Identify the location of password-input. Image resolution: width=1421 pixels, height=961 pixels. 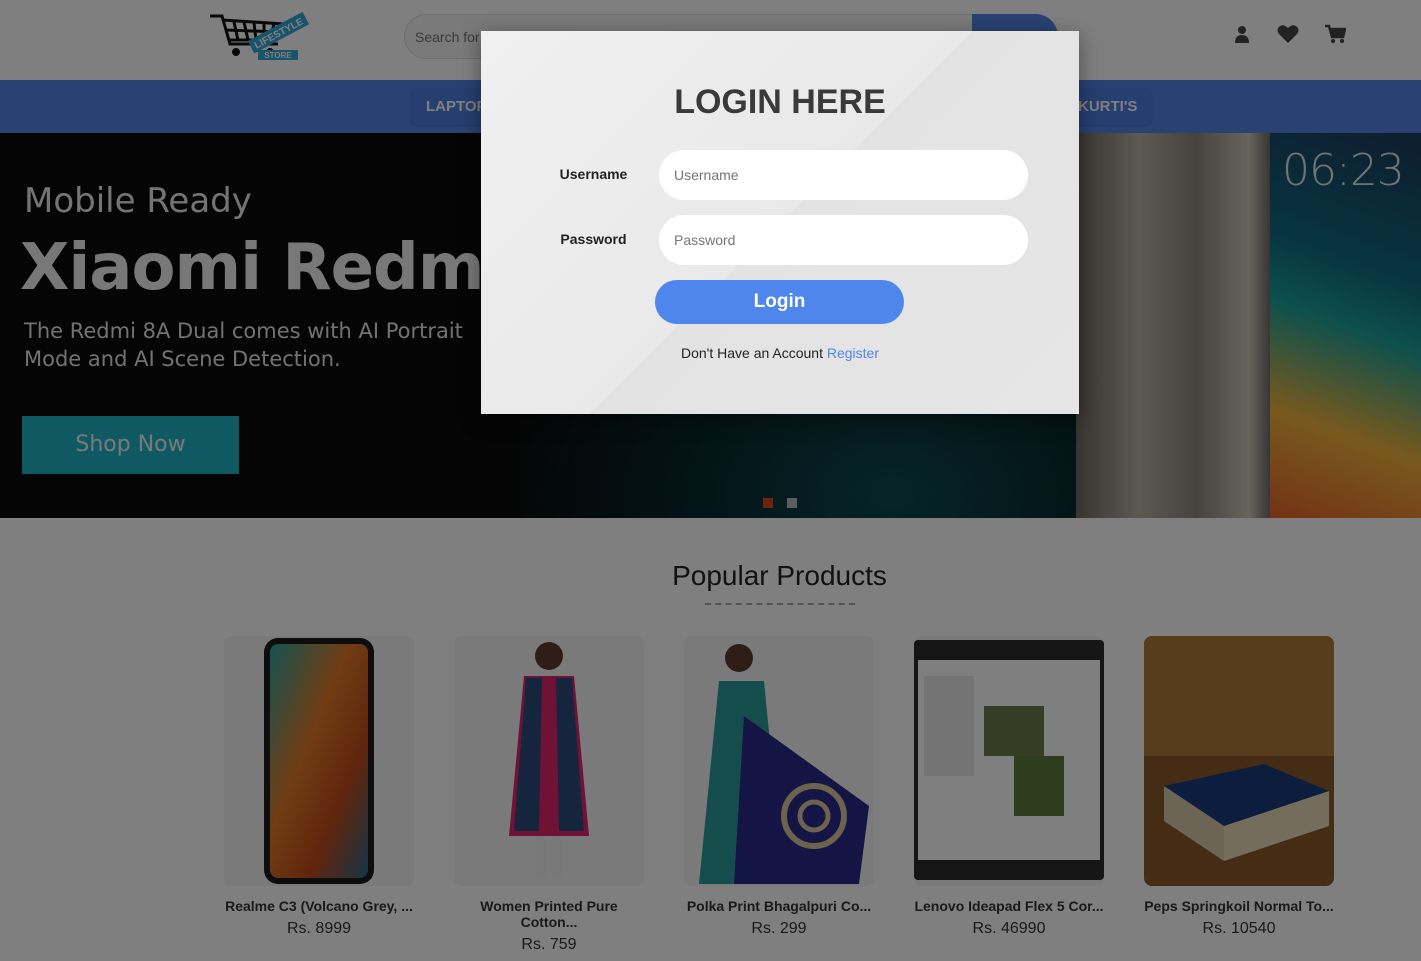
(843, 240).